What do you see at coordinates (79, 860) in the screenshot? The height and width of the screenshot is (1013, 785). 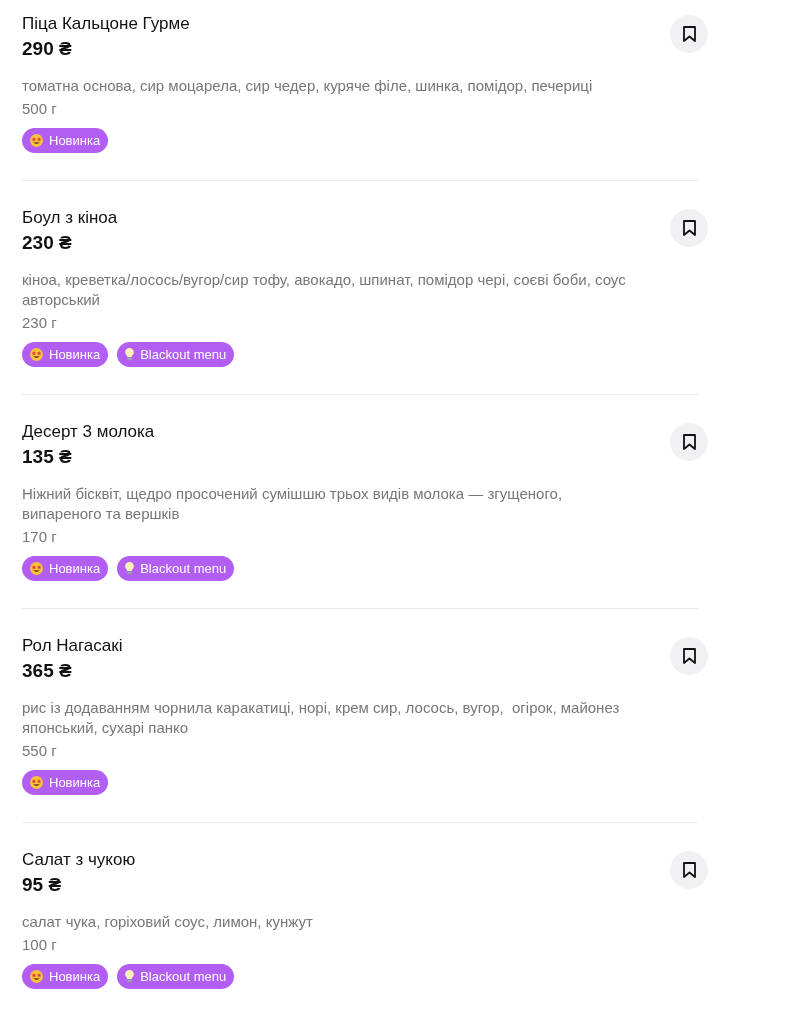 I see `dish-title: Салат з чукою` at bounding box center [79, 860].